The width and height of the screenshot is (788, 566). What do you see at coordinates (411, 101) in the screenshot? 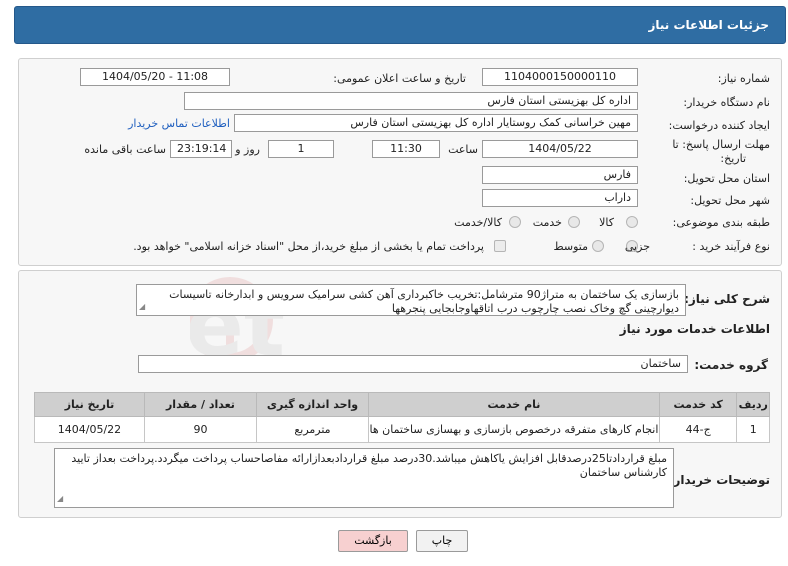
I see `buyer-org-field: اداره کل بهزیستی استان فارس` at bounding box center [411, 101].